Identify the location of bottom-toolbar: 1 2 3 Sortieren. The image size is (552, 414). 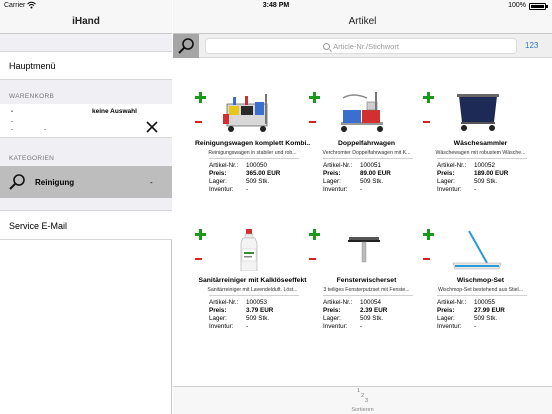
(362, 400).